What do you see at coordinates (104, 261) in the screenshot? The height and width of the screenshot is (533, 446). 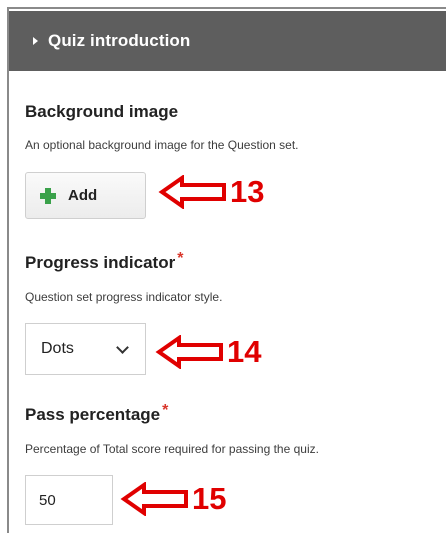 I see `progress-indicator-label: Progress indicator *` at bounding box center [104, 261].